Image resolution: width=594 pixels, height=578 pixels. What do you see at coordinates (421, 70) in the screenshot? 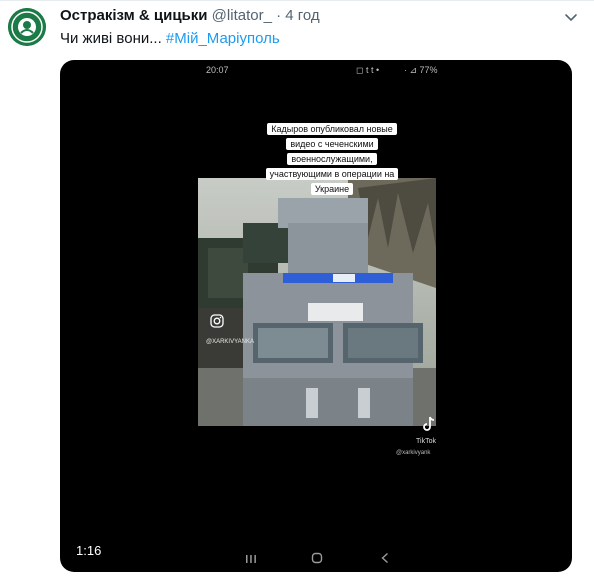
I see `battery-level: · ⊿ 77%` at bounding box center [421, 70].